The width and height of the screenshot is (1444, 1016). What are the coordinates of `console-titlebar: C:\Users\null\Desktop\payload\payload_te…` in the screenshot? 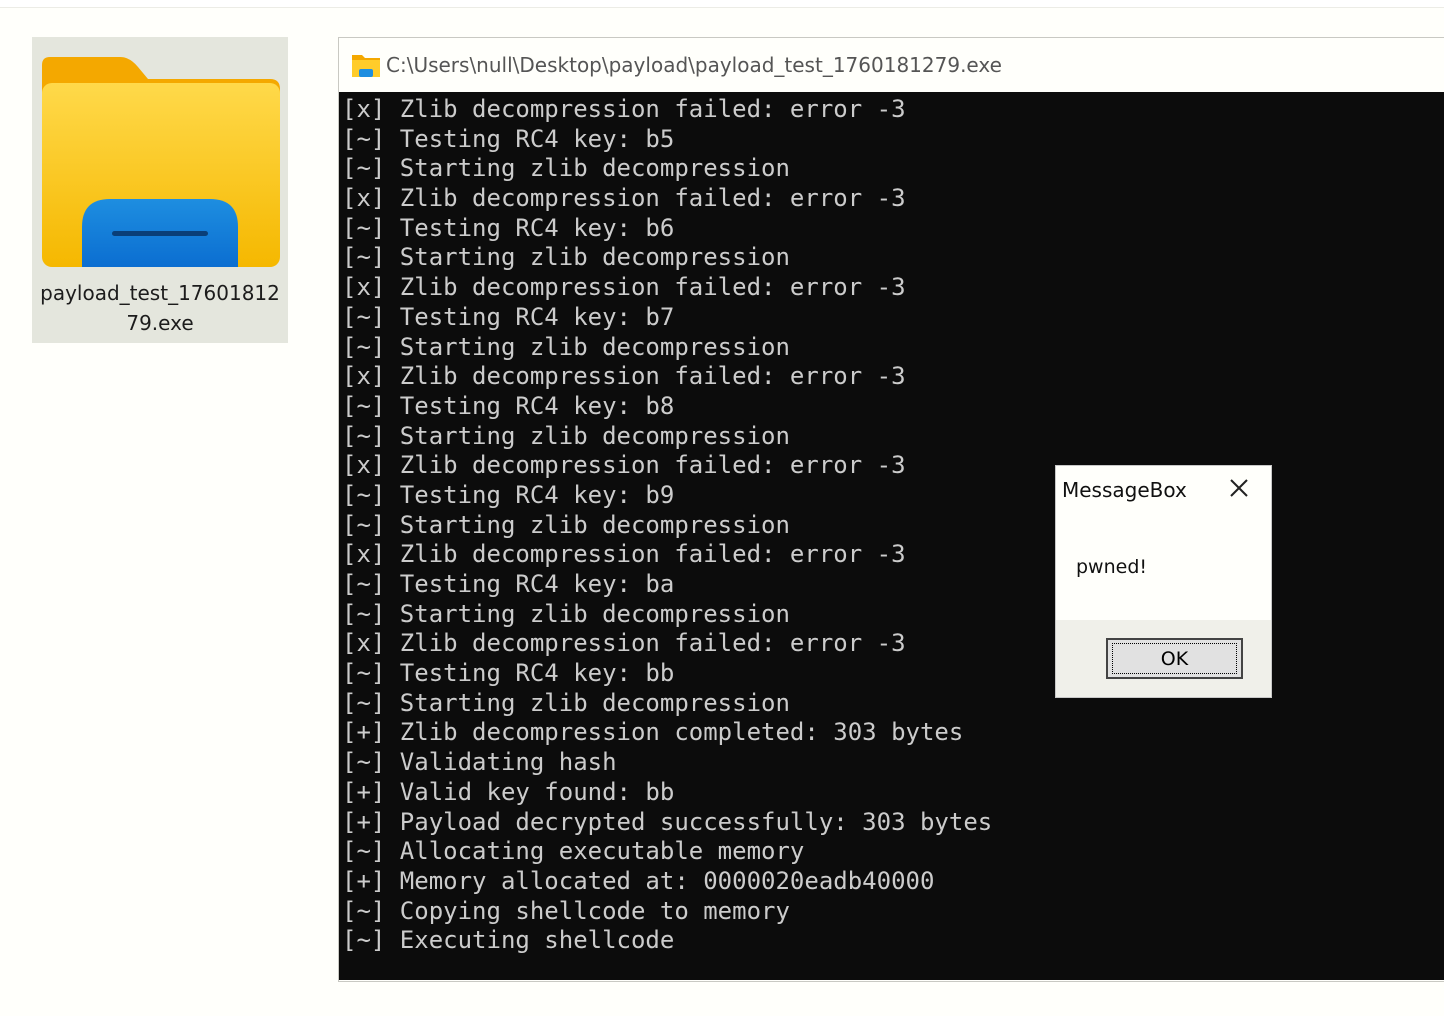 It's located at (891, 65).